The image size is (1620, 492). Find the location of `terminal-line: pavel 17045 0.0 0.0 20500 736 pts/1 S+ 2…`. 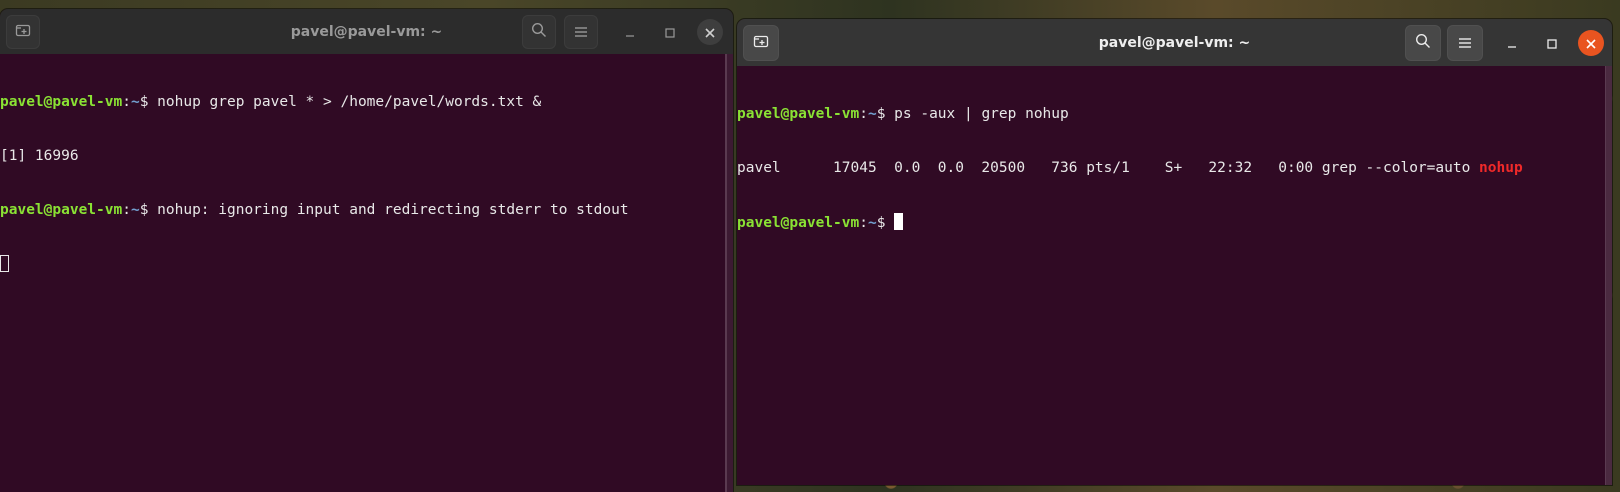

terminal-line: pavel 17045 0.0 0.0 20500 736 pts/1 S+ 2… is located at coordinates (1174, 168).